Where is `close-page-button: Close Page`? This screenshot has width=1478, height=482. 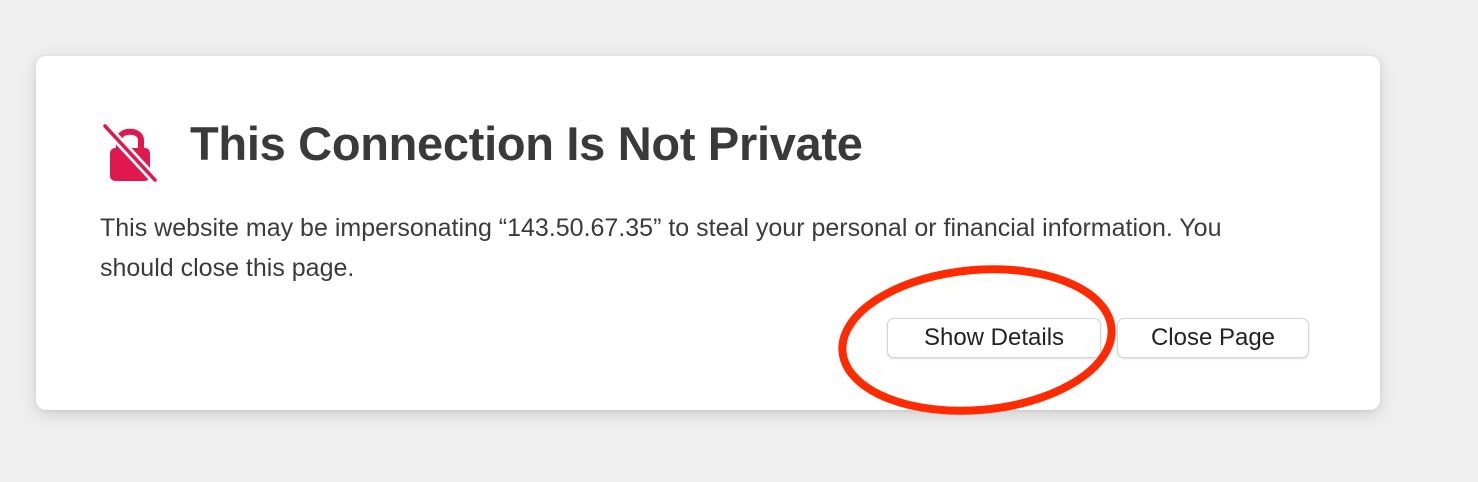 close-page-button: Close Page is located at coordinates (1213, 338).